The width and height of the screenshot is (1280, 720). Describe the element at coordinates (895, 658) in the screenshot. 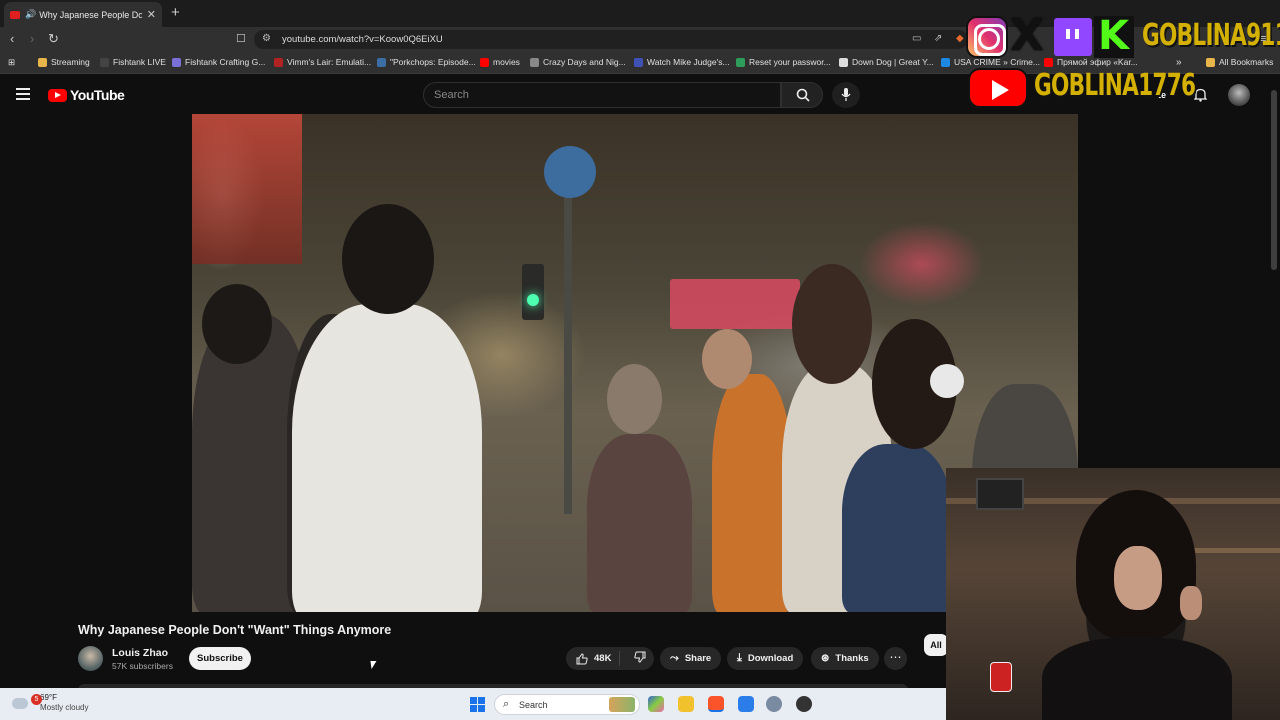

I see `more-actions-button: ⋯` at that location.